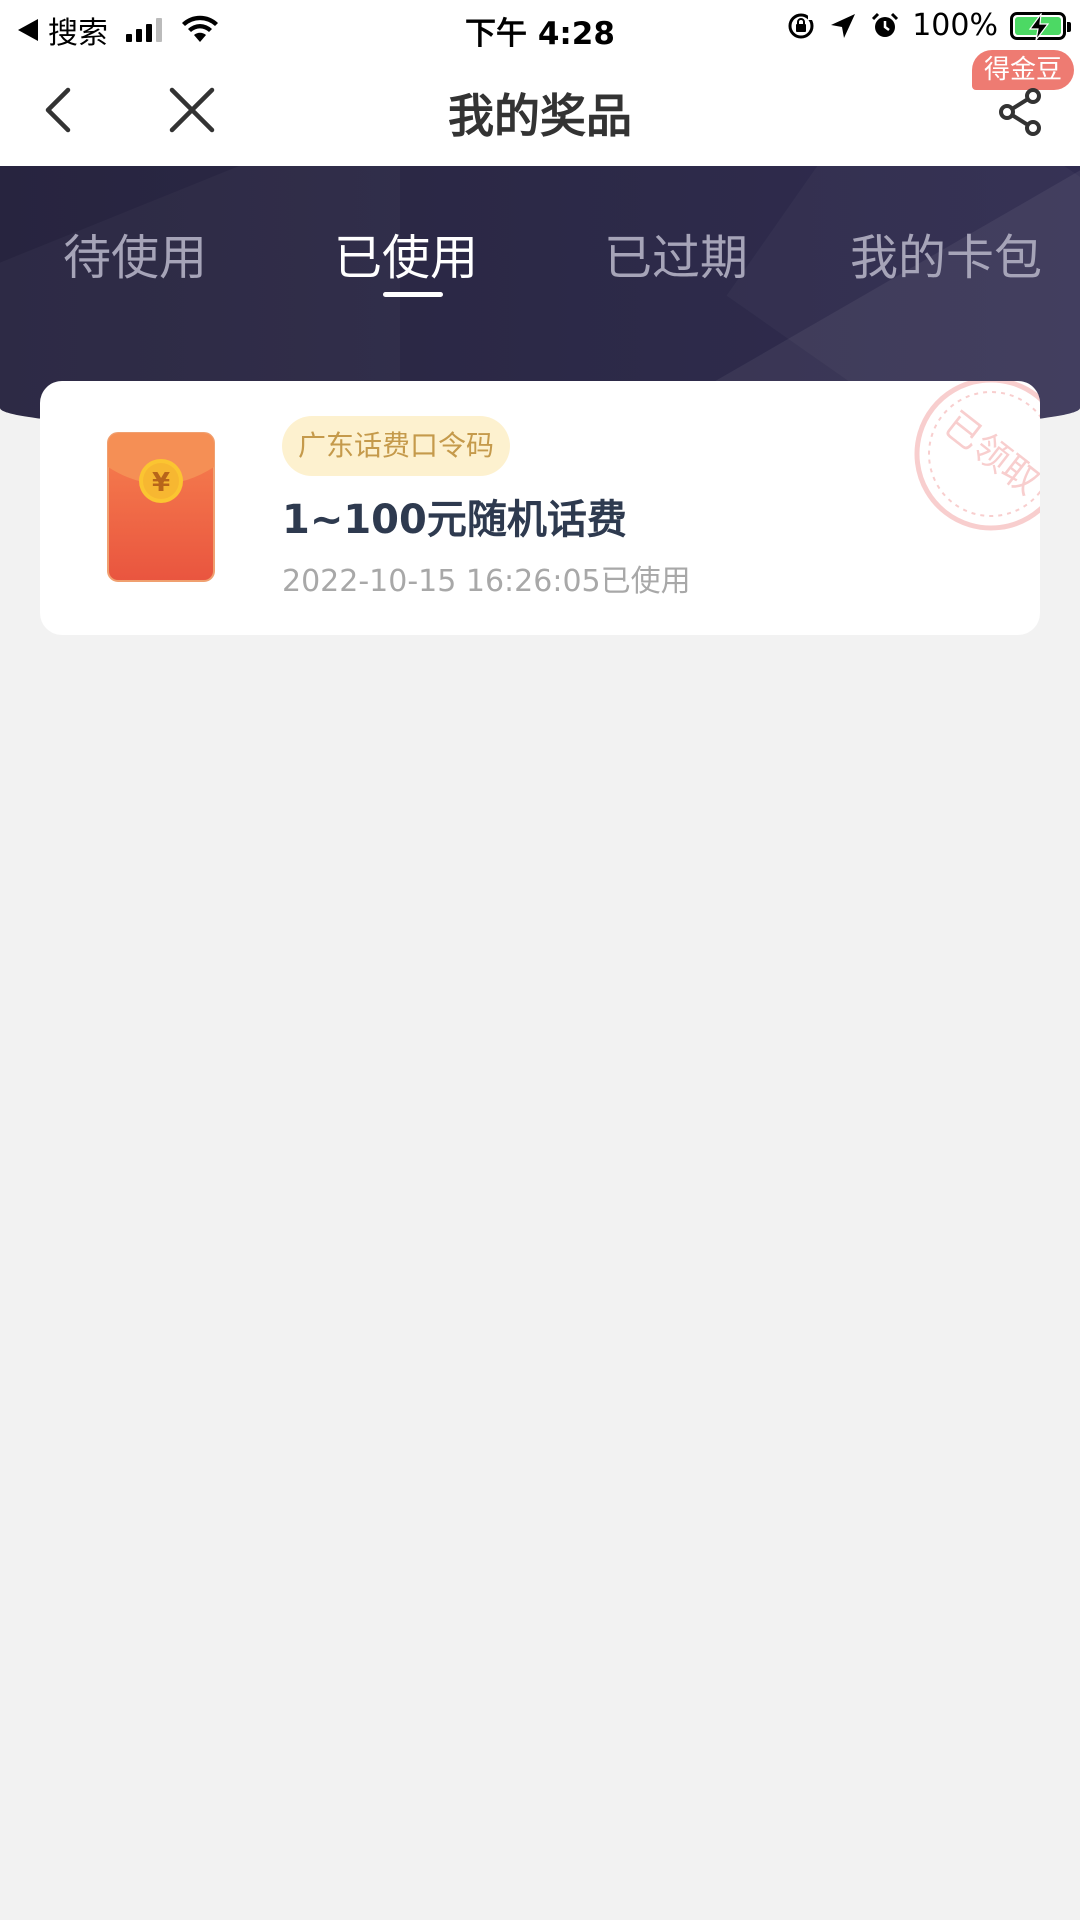 This screenshot has height=1920, width=1080. What do you see at coordinates (486, 581) in the screenshot?
I see `prize-used-time: 2022-10-15 16:26:05已使用` at bounding box center [486, 581].